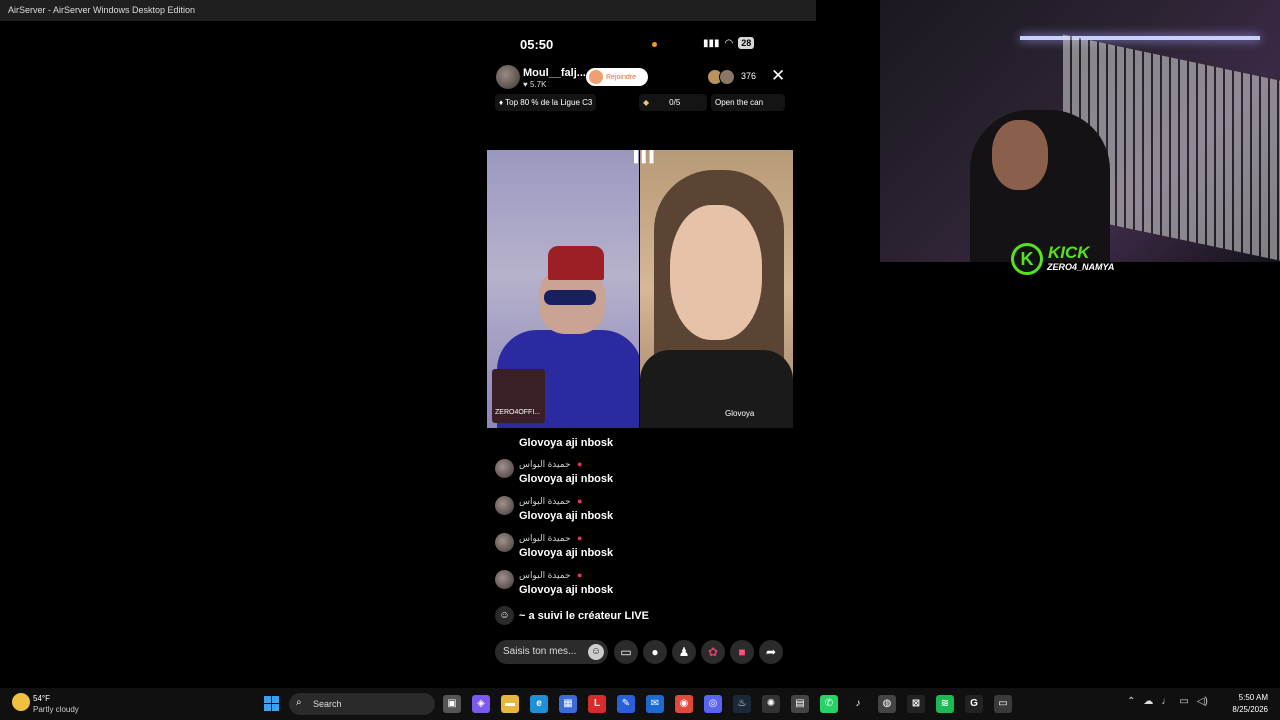  Describe the element at coordinates (858, 704) in the screenshot. I see `tiktok-icon: ♪` at that location.